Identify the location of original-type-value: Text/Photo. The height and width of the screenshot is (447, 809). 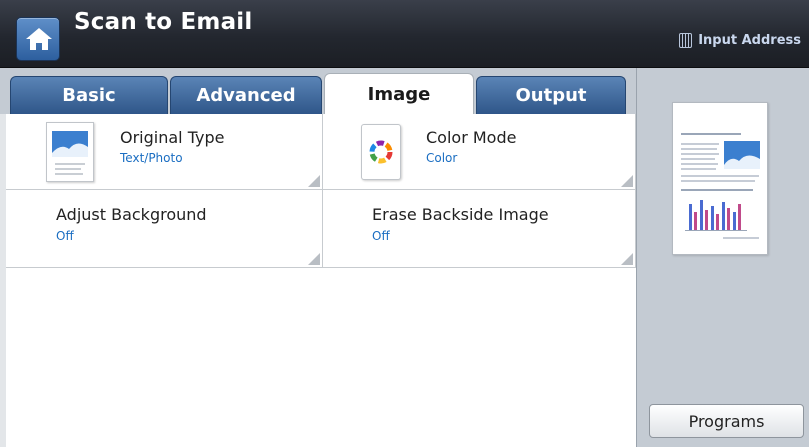
(151, 158).